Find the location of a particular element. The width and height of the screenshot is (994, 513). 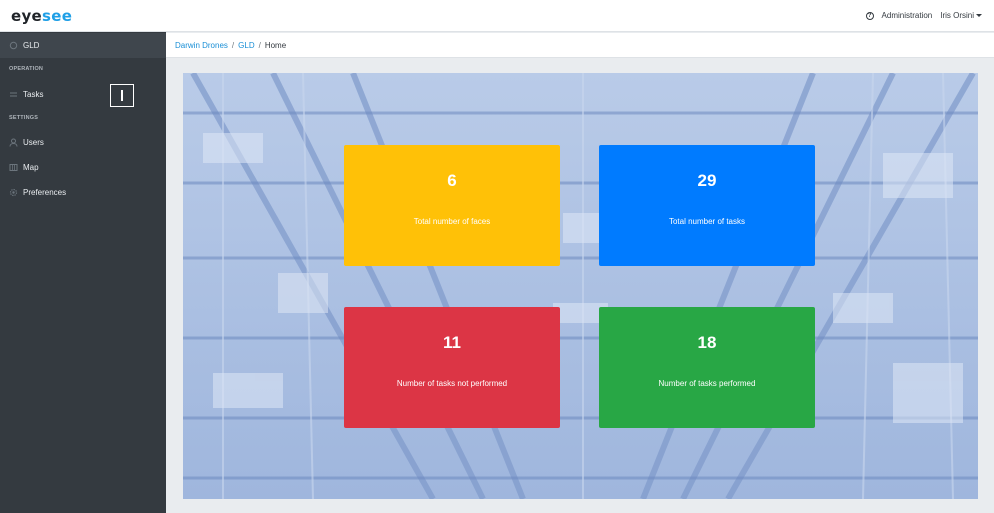

sidebar-item-gld: GLD is located at coordinates (83, 45).